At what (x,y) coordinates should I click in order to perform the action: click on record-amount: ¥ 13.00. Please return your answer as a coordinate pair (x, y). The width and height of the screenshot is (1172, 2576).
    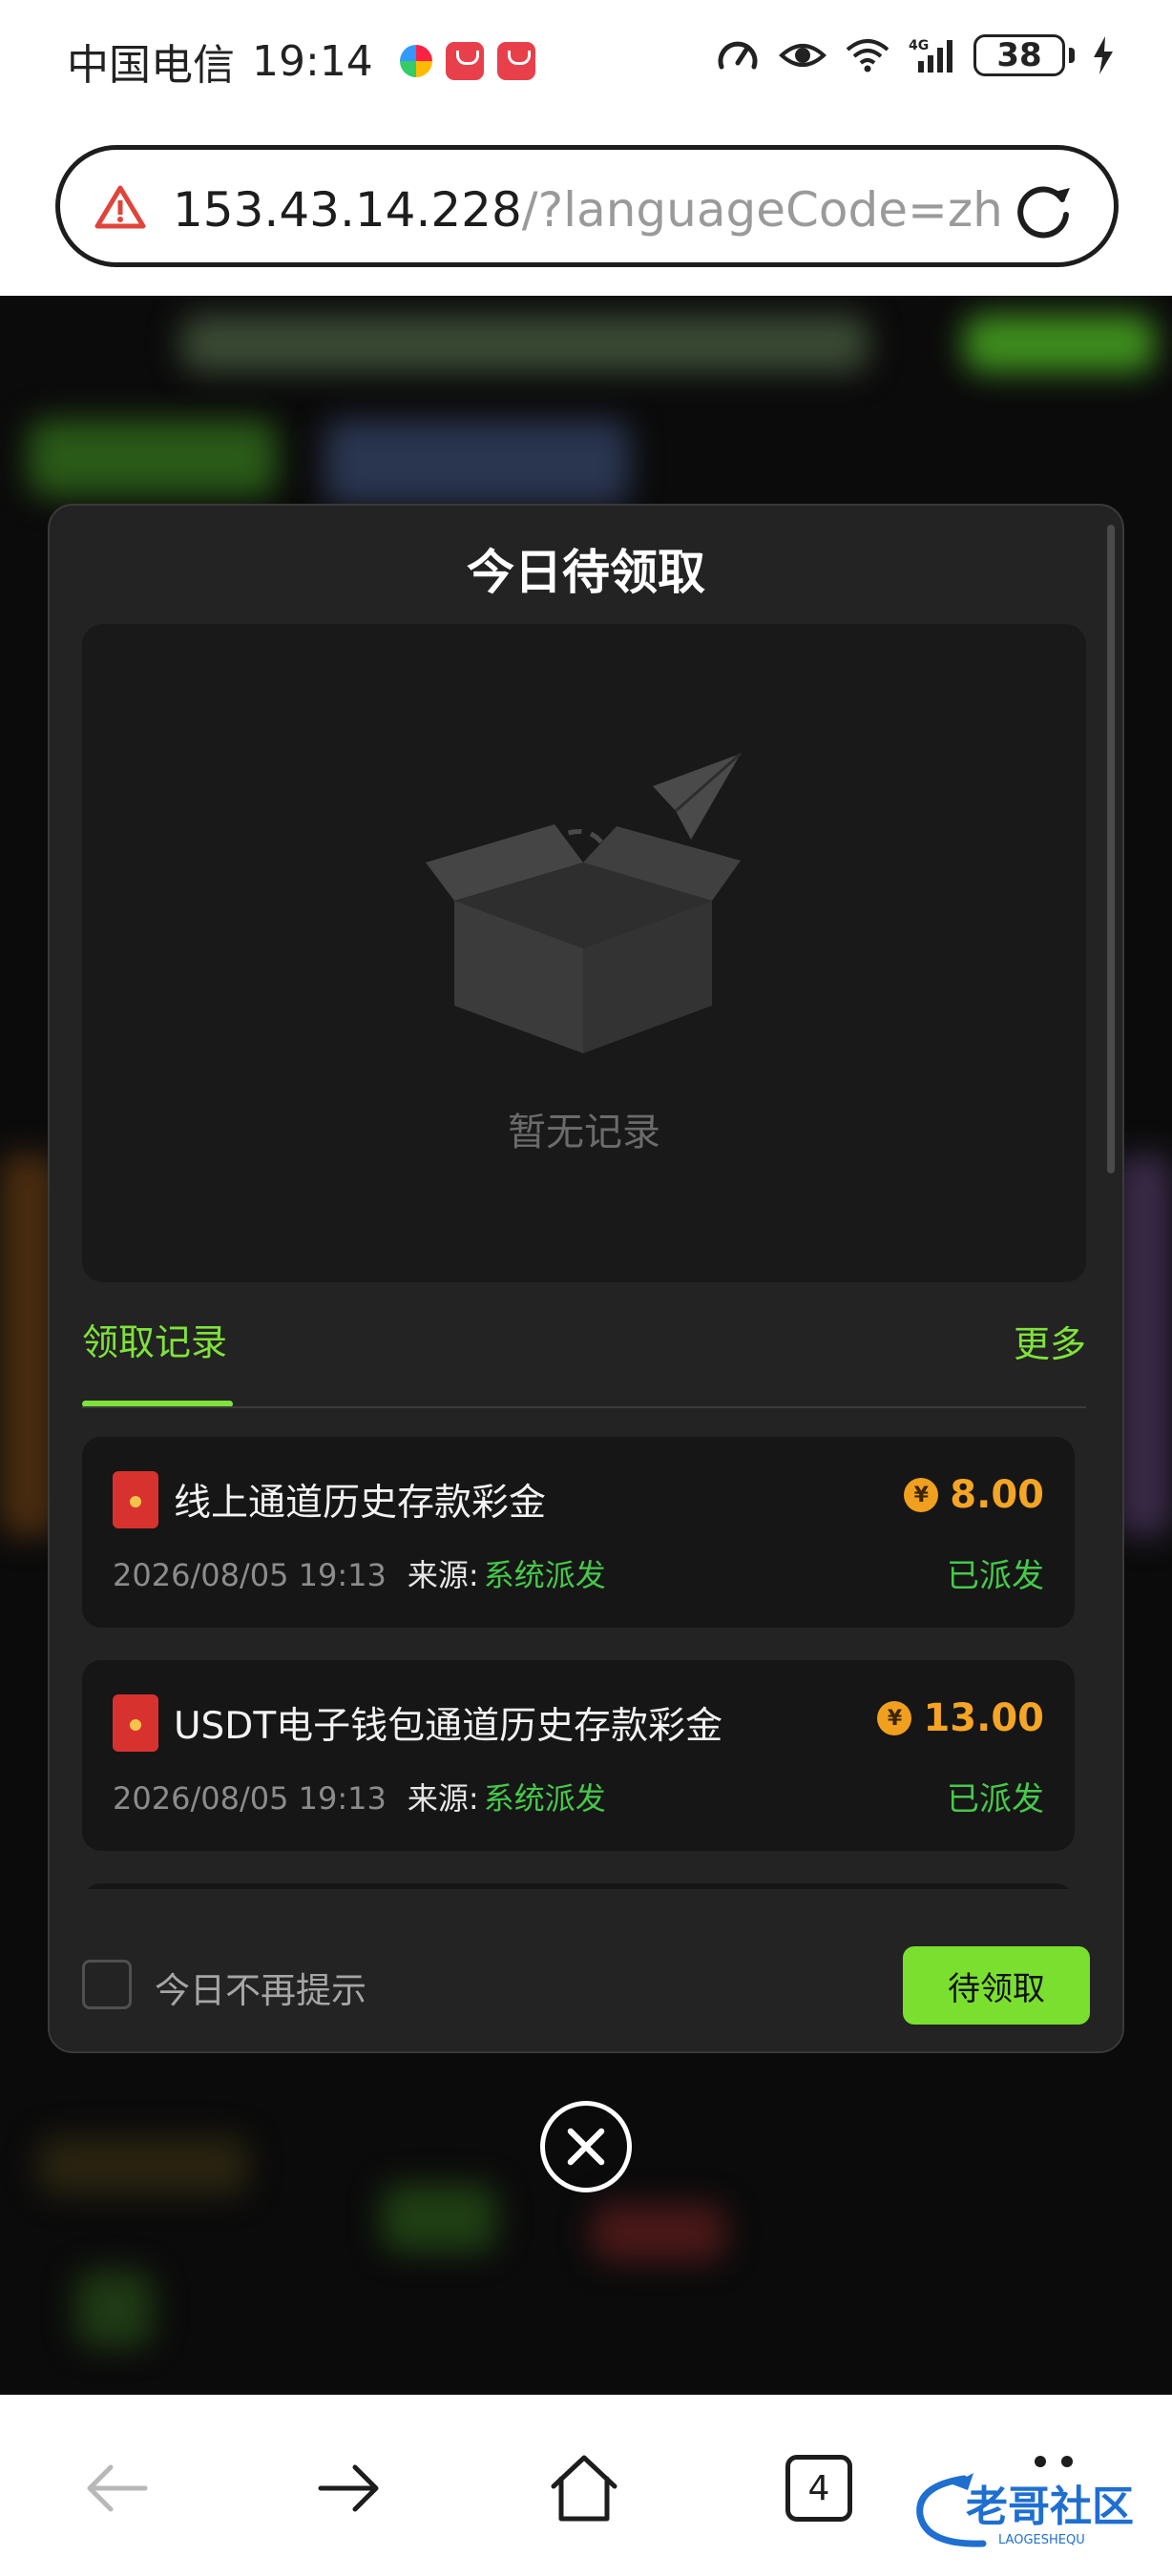
    Looking at the image, I should click on (961, 1718).